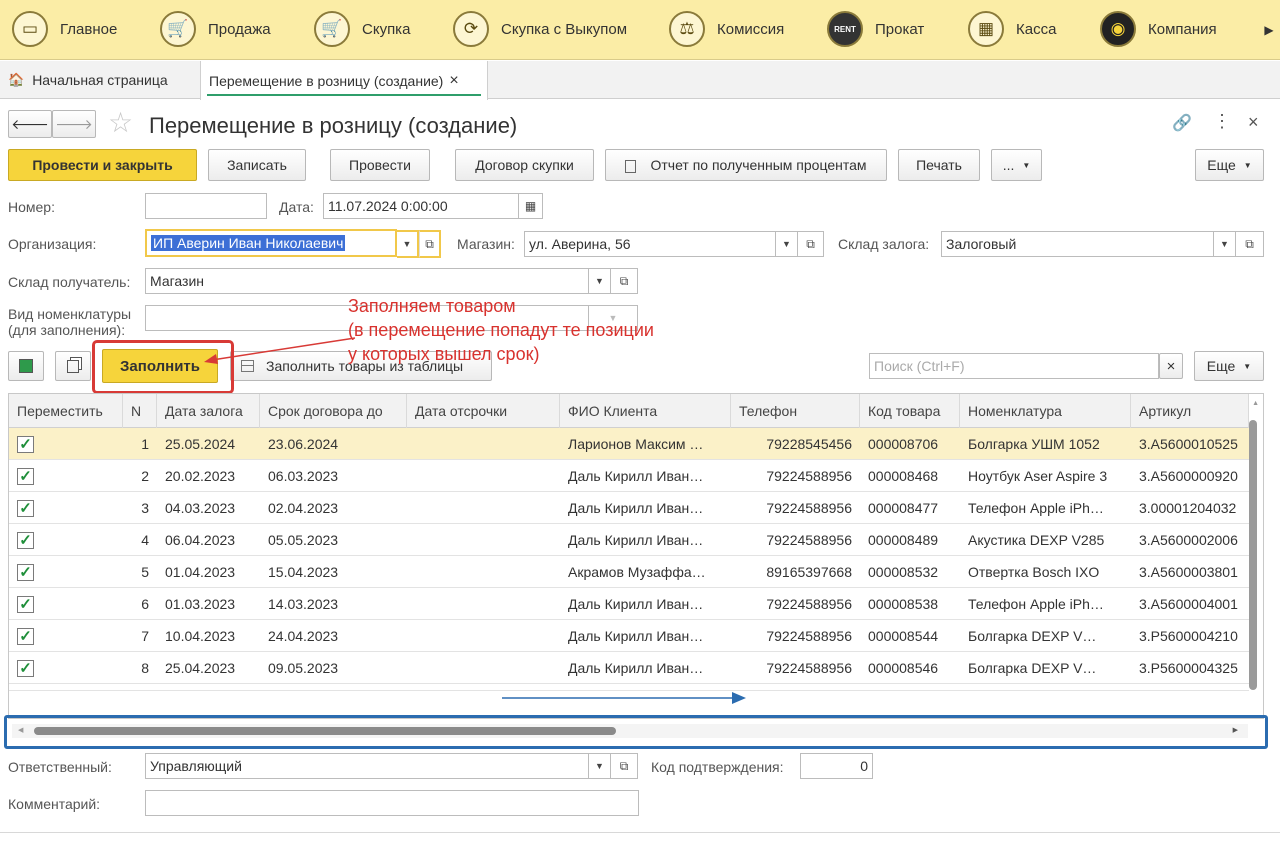  I want to click on organization-field: ИП Аверин Иван Николаевич, so click(271, 243).